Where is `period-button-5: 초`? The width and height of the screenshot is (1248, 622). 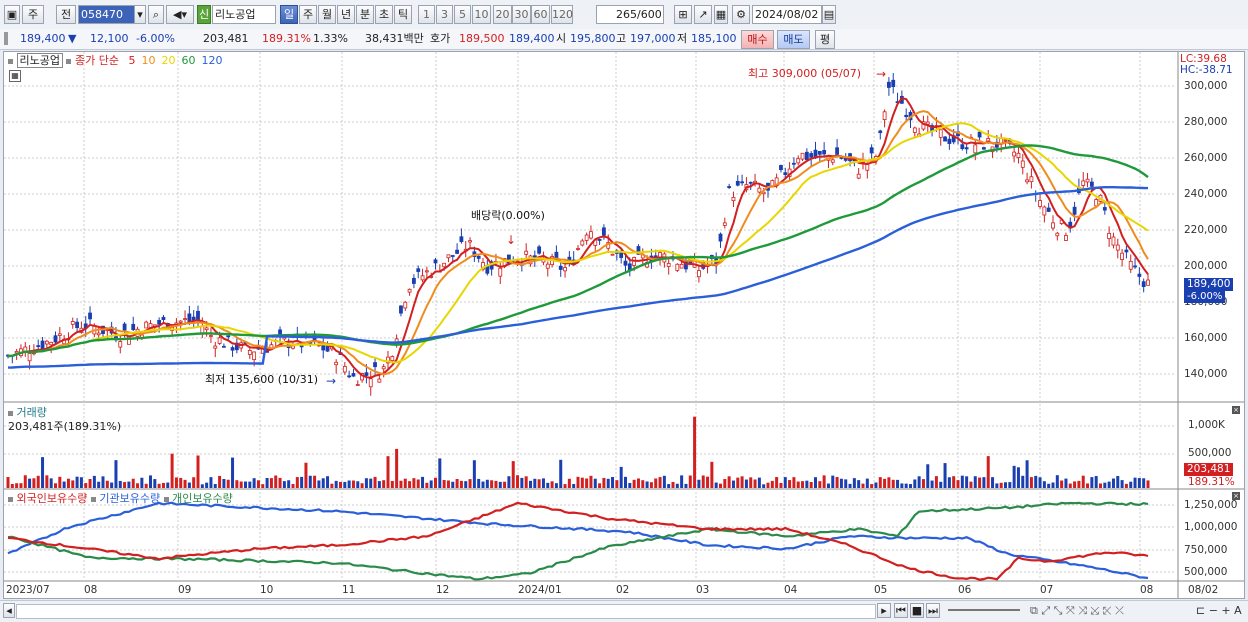 period-button-5: 초 is located at coordinates (384, 14).